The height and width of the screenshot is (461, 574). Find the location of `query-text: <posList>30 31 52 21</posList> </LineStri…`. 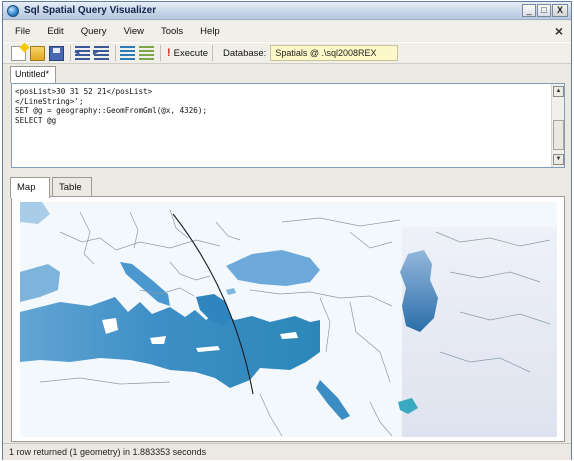

query-text: <posList>30 31 52 21</posList> </LineStri… is located at coordinates (111, 106).